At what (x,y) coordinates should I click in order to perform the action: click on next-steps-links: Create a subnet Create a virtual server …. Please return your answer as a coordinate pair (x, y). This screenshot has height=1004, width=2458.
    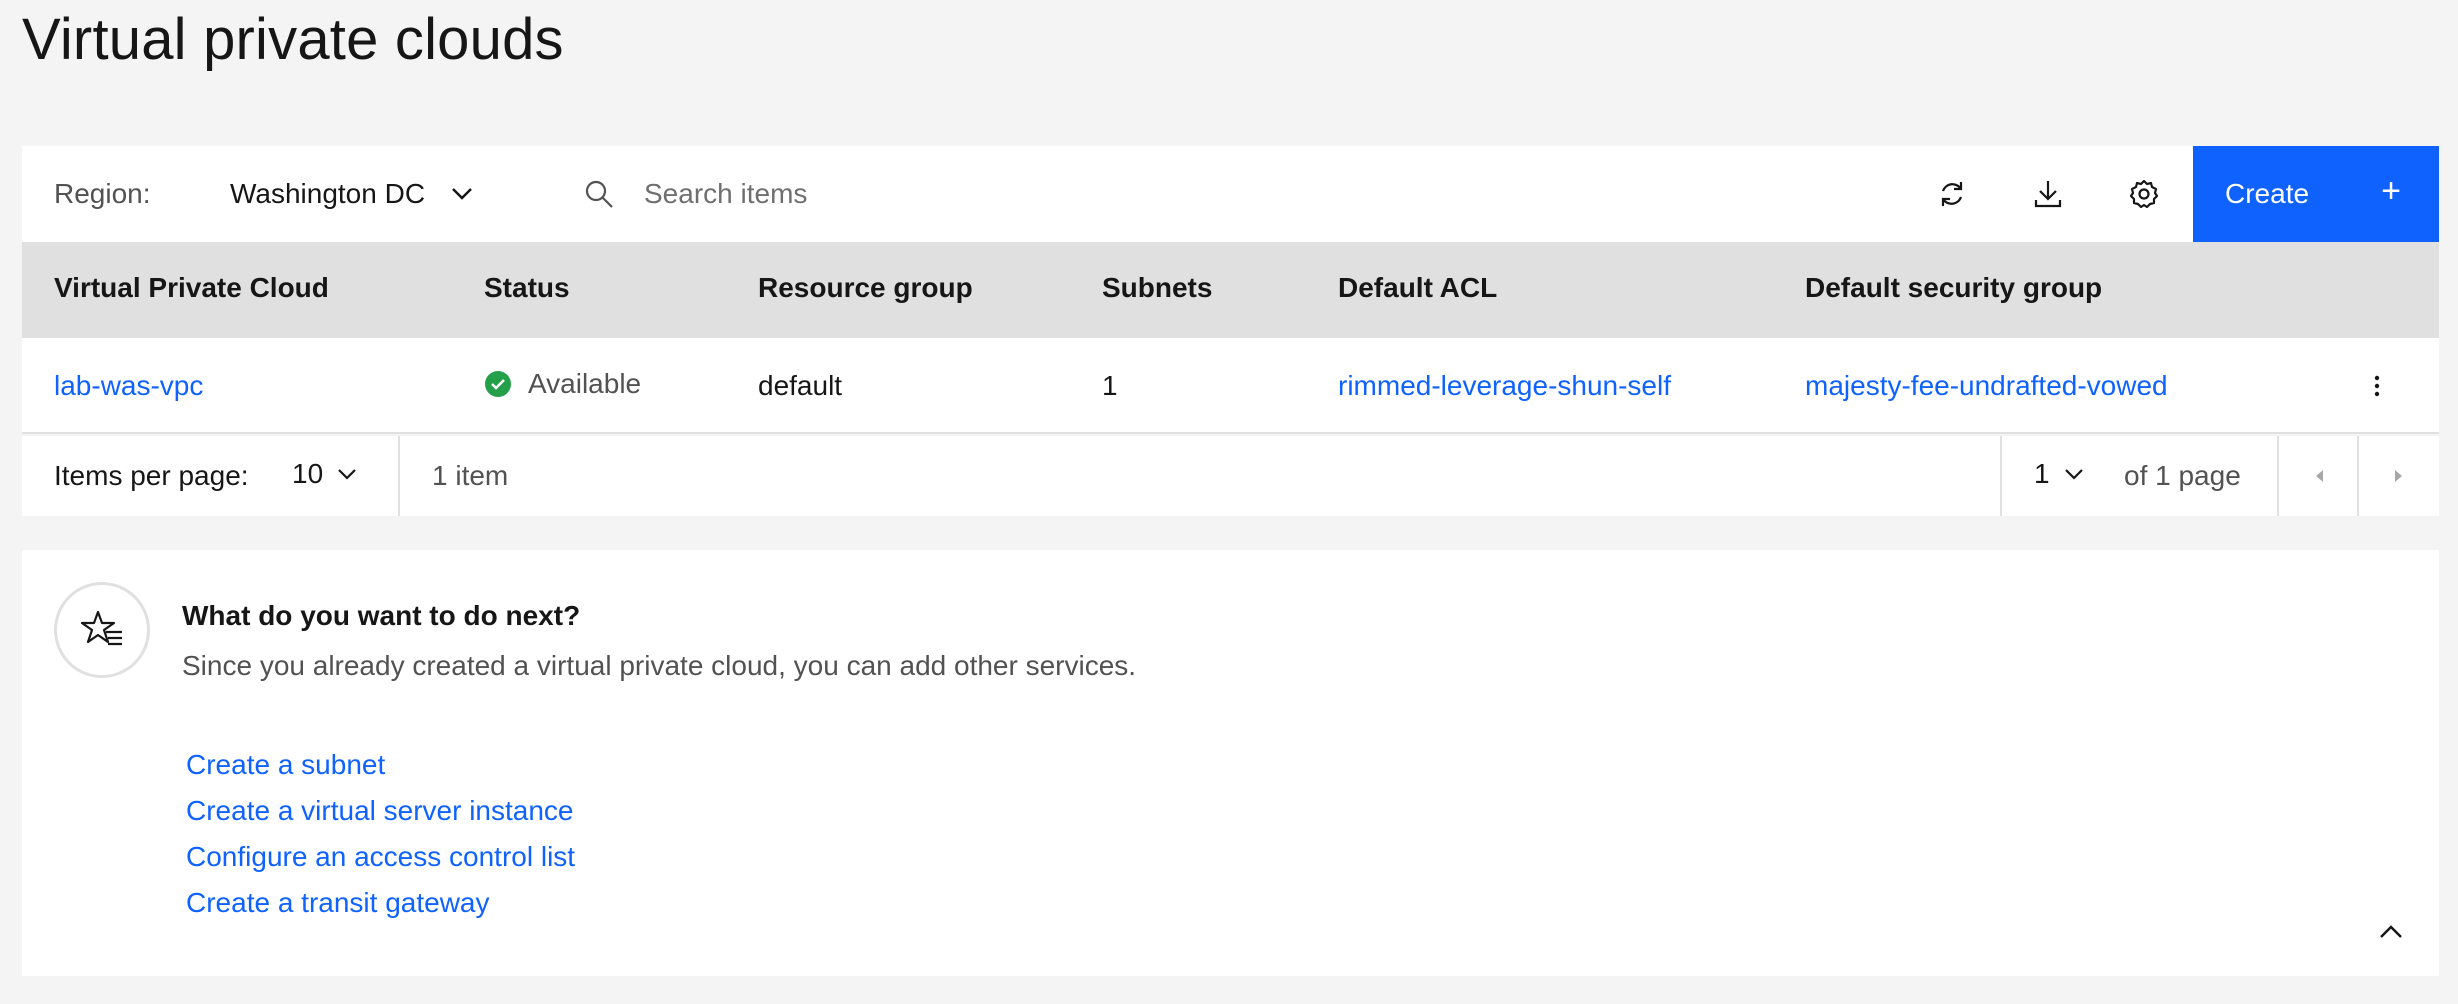
    Looking at the image, I should click on (380, 834).